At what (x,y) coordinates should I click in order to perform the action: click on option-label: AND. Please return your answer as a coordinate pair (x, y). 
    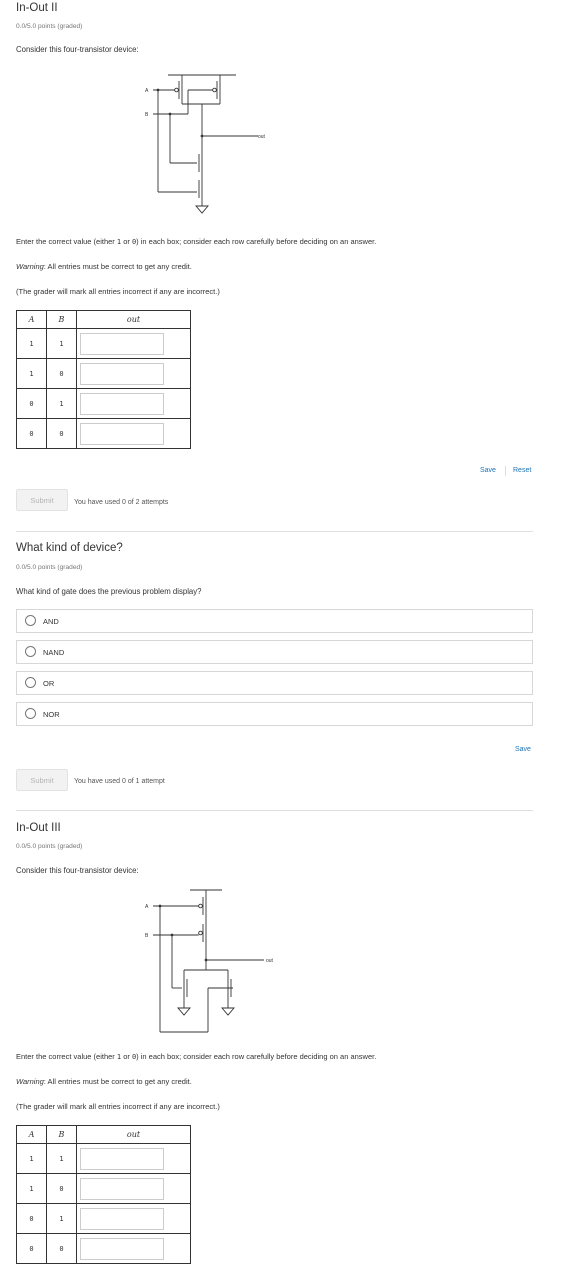
    Looking at the image, I should click on (51, 621).